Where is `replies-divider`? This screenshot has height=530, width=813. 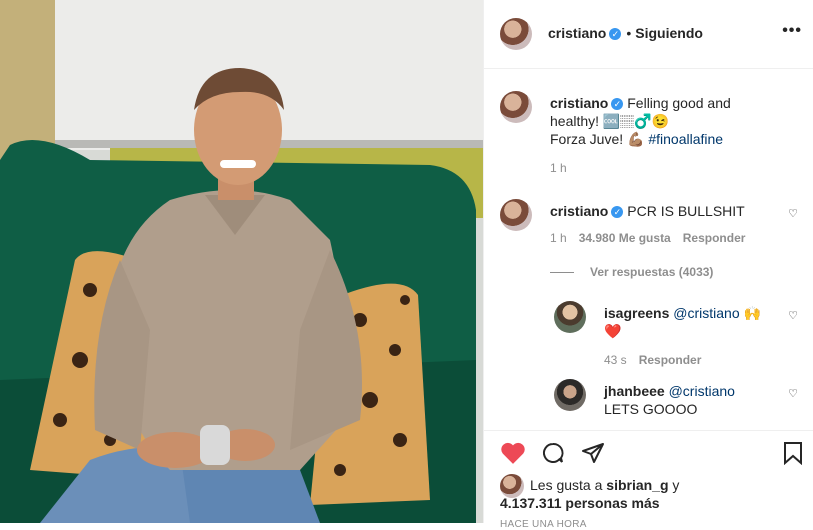
replies-divider is located at coordinates (562, 273).